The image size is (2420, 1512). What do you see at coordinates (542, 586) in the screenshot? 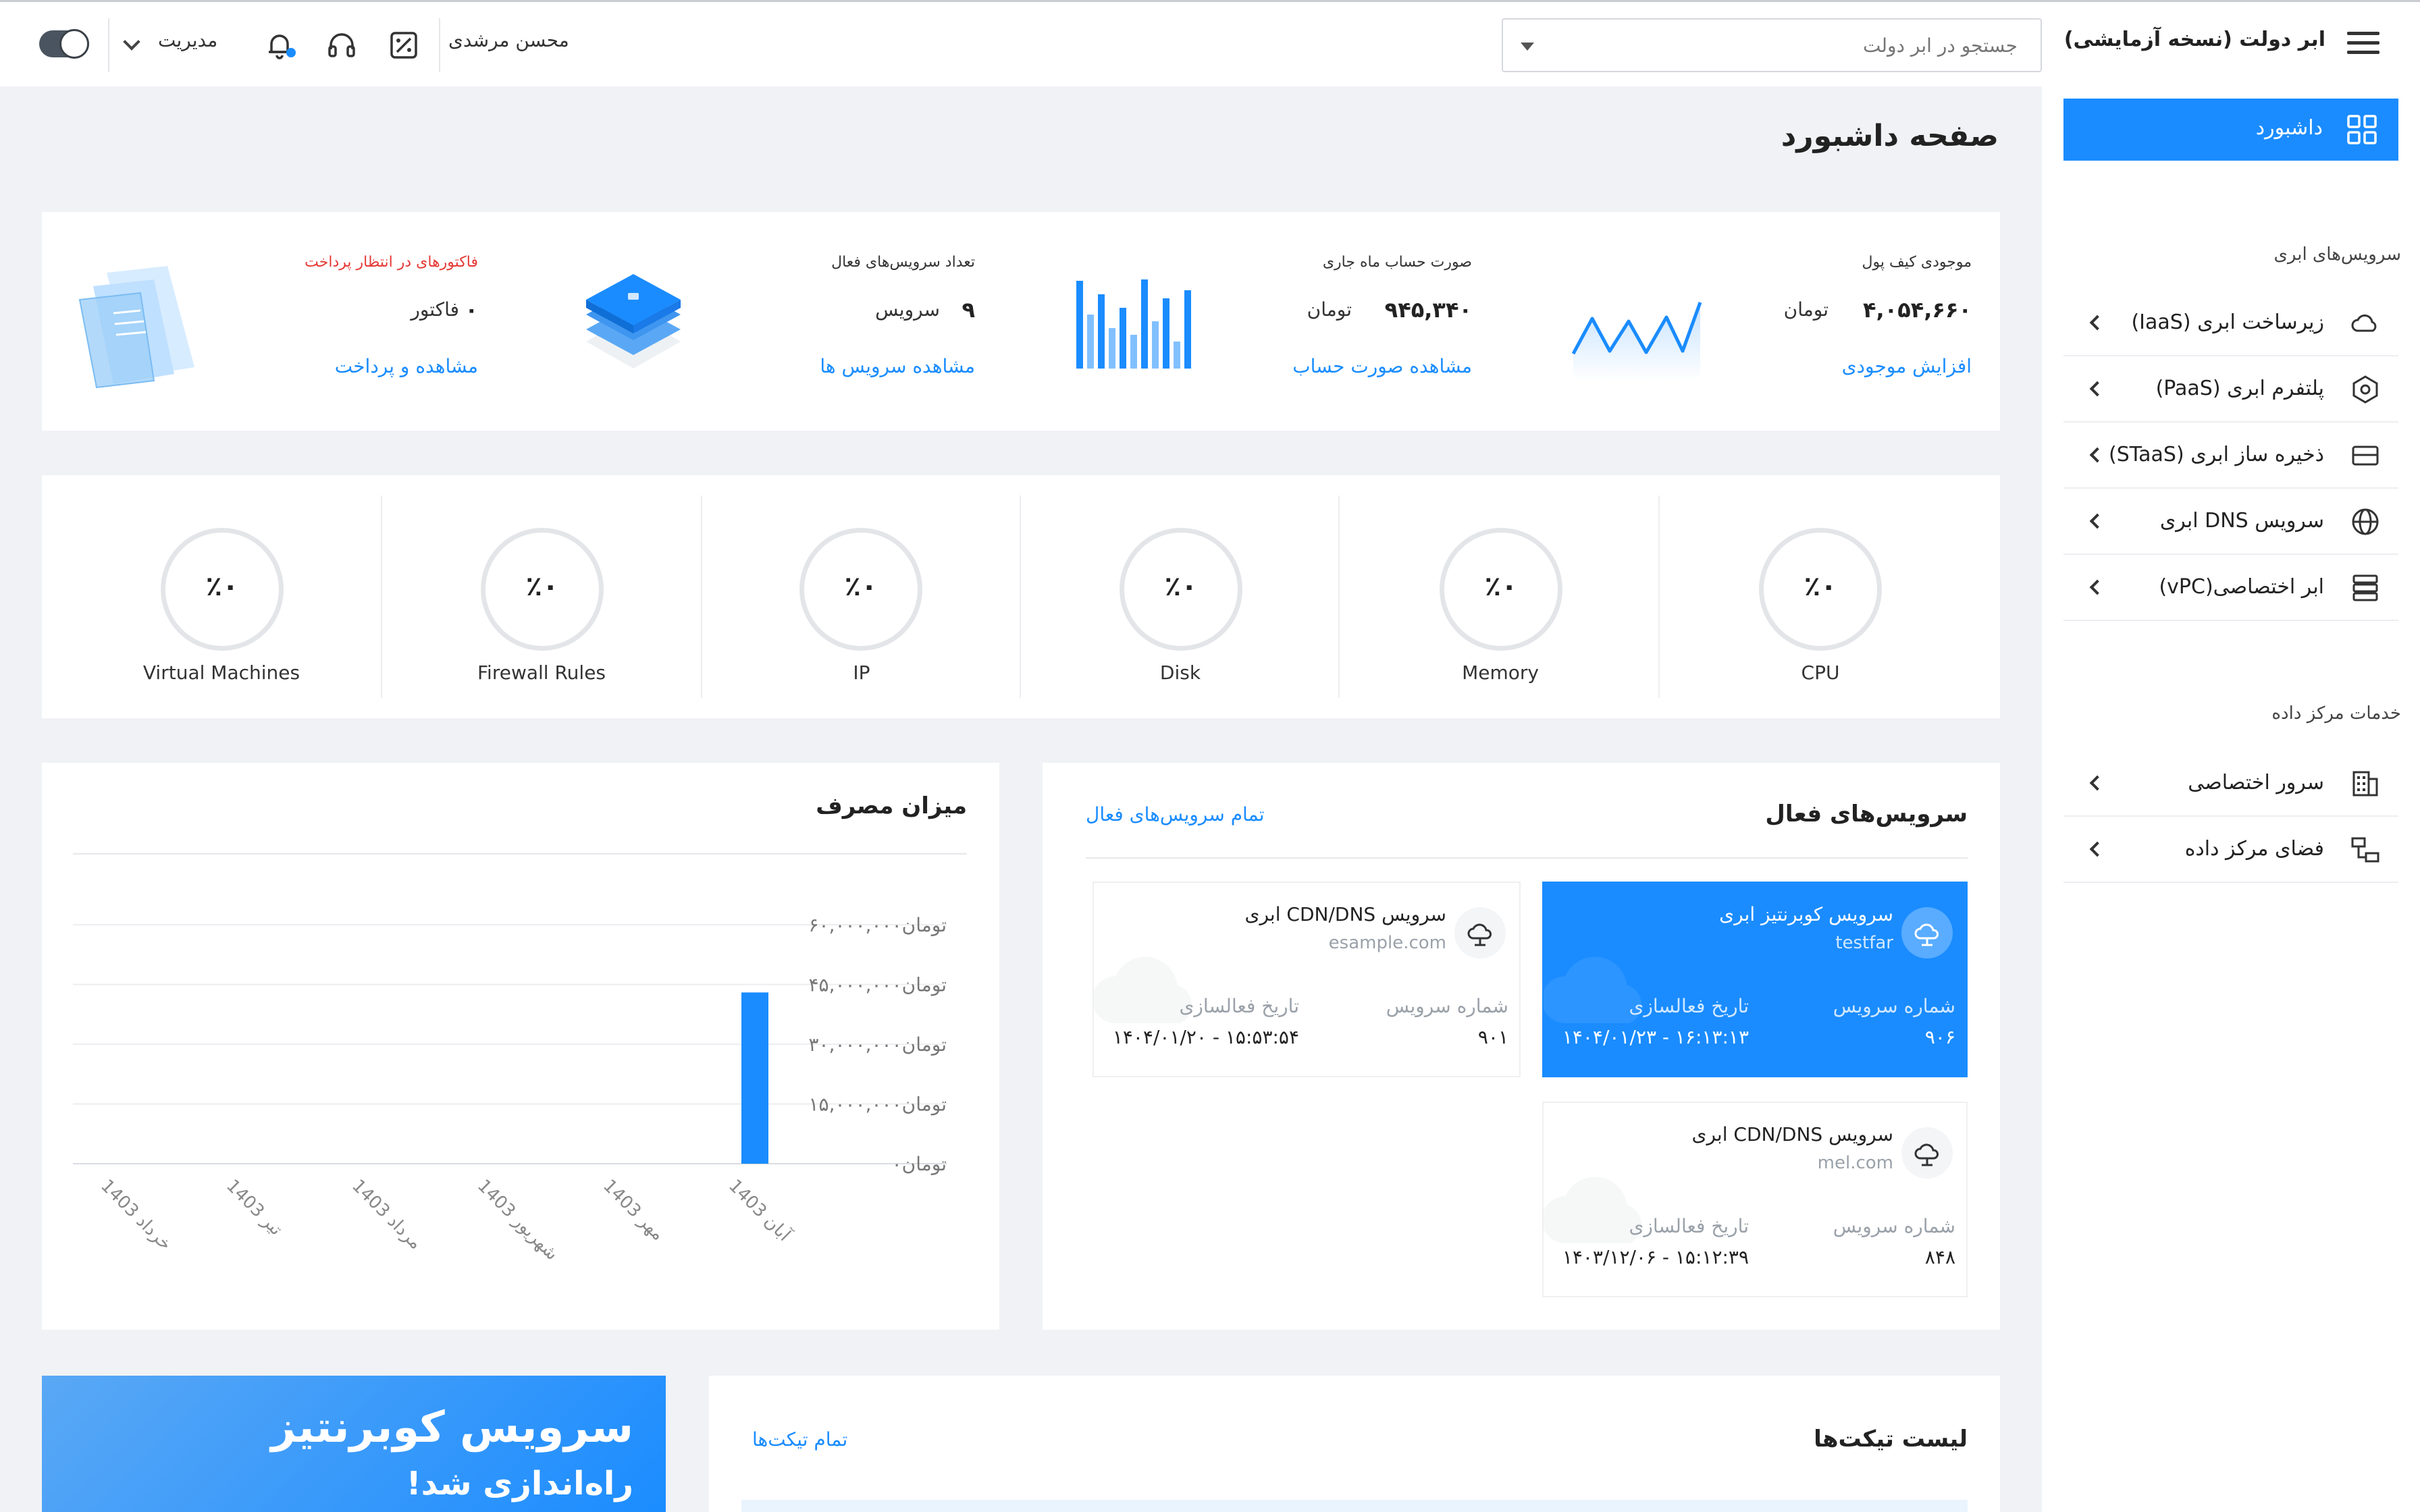
I see `firewall-rules-gauge-value: ٪۰` at bounding box center [542, 586].